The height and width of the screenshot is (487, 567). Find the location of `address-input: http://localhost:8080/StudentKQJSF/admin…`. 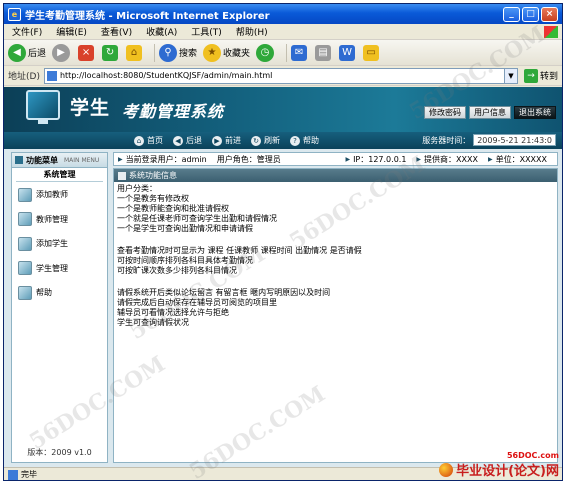

address-input: http://localhost:8080/StudentKQJSF/admin… is located at coordinates (274, 75).